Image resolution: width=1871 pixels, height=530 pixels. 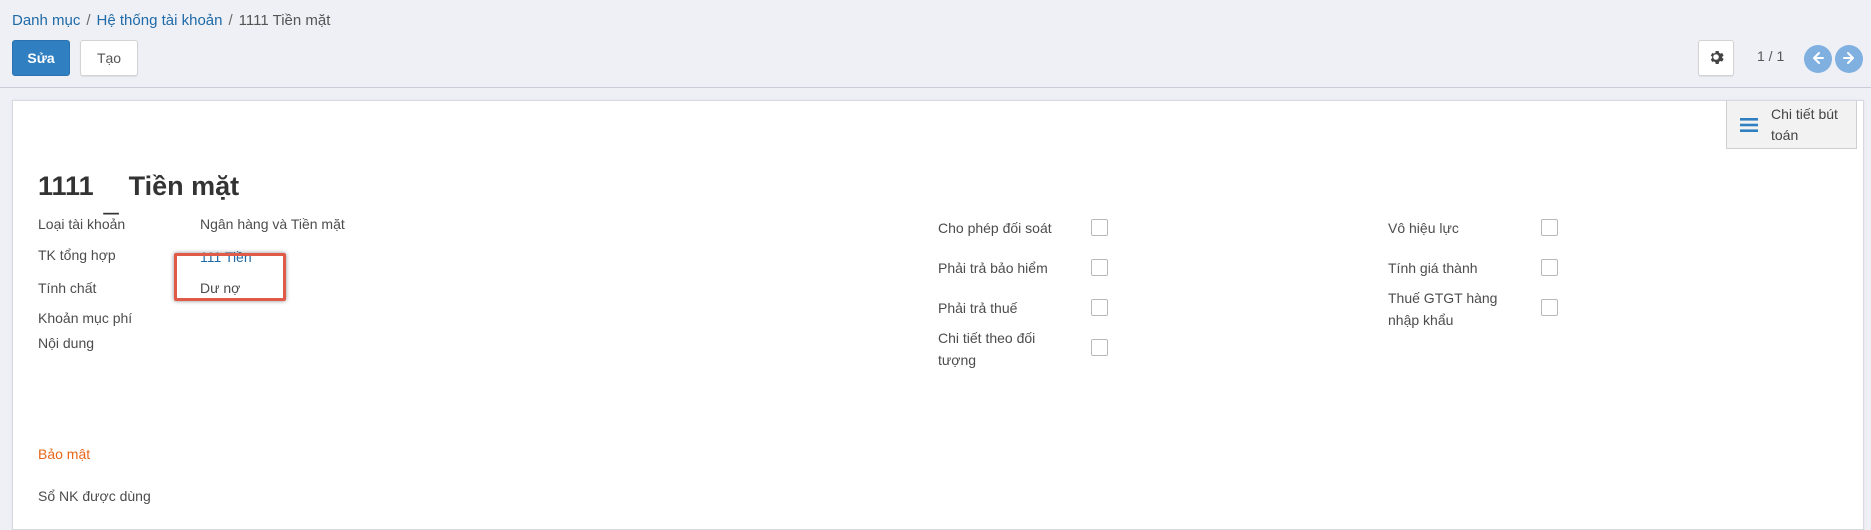 I want to click on page-title: 1111 _ Tiền mặt, so click(x=139, y=193).